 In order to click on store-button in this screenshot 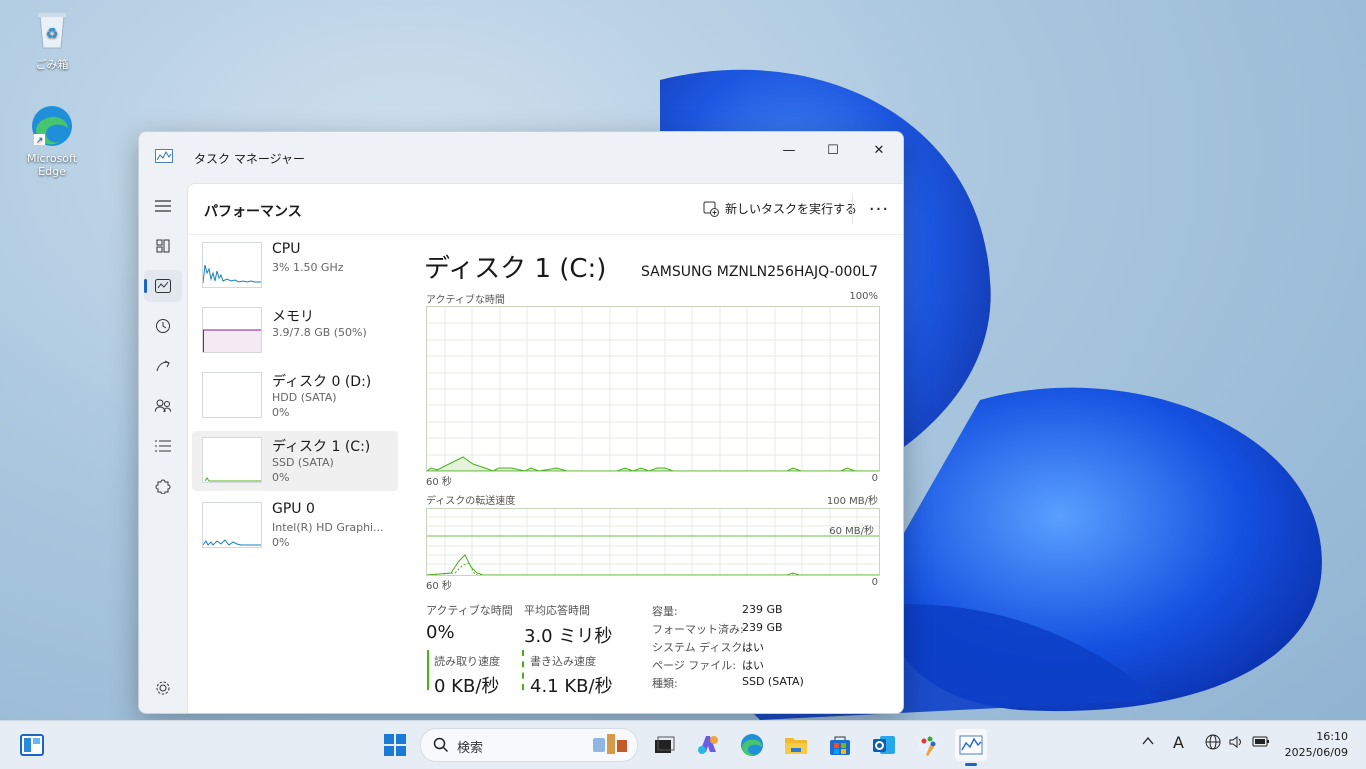, I will do `click(840, 745)`.